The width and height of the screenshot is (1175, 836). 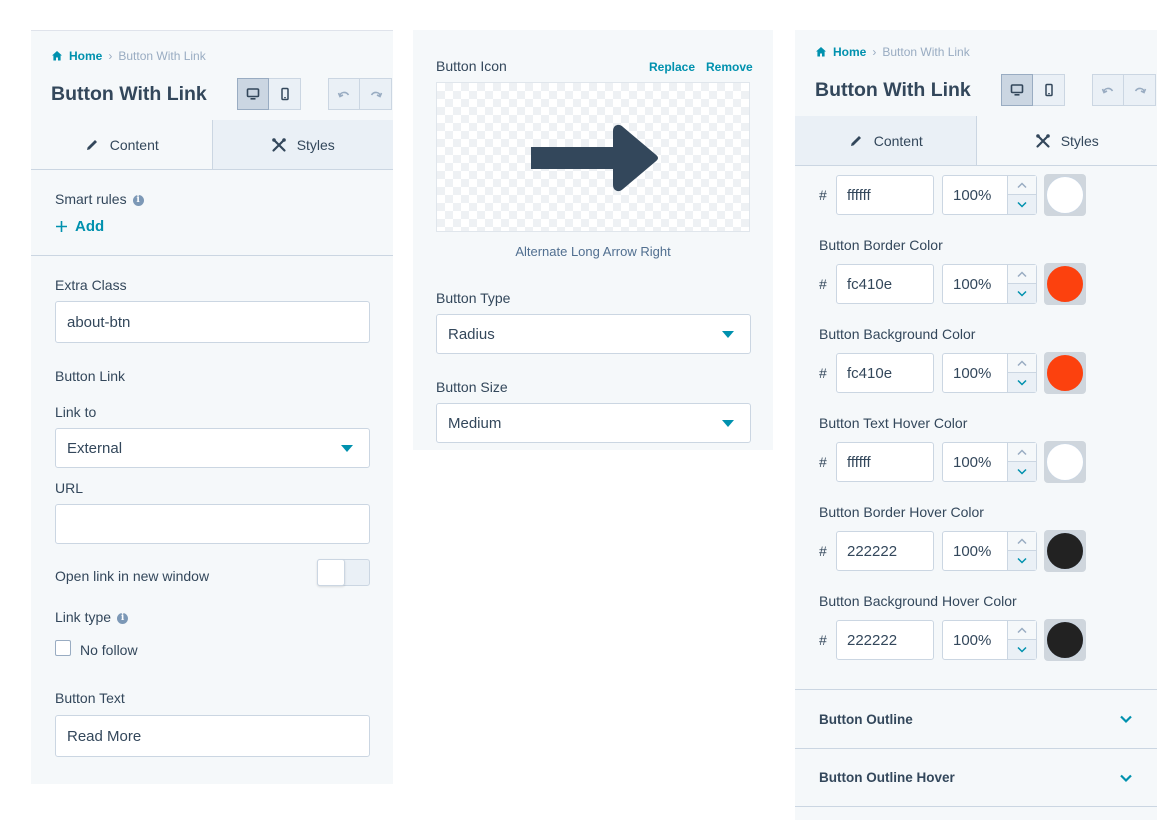 What do you see at coordinates (918, 601) in the screenshot?
I see `color-label: Button Background Hover Color` at bounding box center [918, 601].